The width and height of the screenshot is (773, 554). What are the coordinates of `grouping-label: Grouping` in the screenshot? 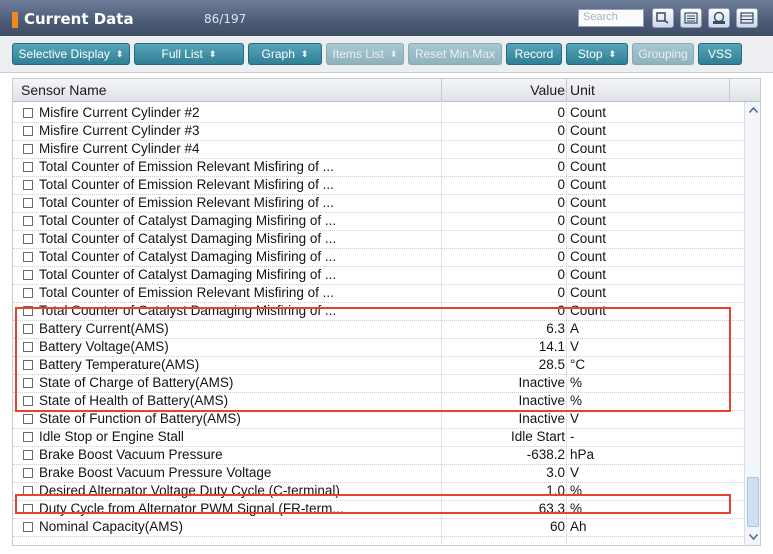 It's located at (663, 54).